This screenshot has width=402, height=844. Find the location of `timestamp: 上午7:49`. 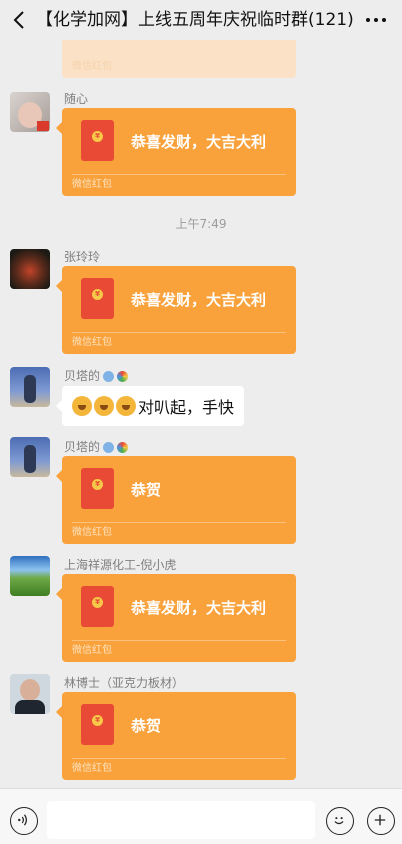

timestamp: 上午7:49 is located at coordinates (201, 224).